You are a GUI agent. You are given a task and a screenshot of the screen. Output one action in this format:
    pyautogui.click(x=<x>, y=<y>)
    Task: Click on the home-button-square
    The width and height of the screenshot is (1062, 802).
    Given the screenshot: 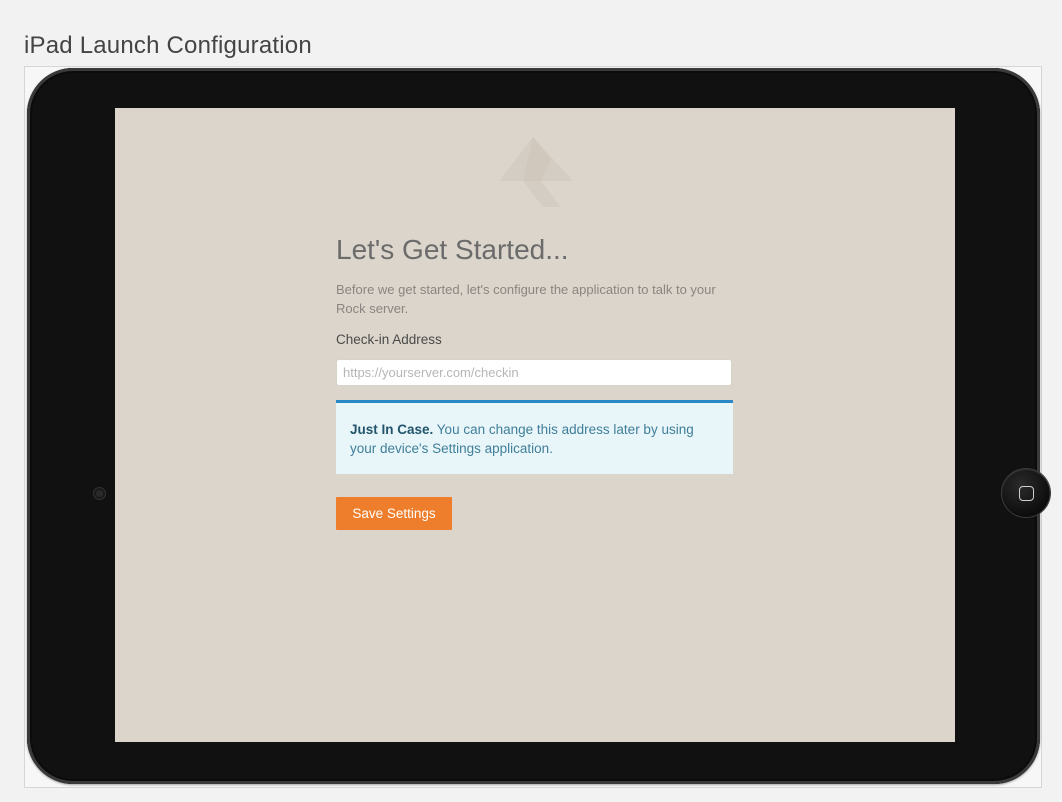 What is the action you would take?
    pyautogui.click(x=1026, y=493)
    